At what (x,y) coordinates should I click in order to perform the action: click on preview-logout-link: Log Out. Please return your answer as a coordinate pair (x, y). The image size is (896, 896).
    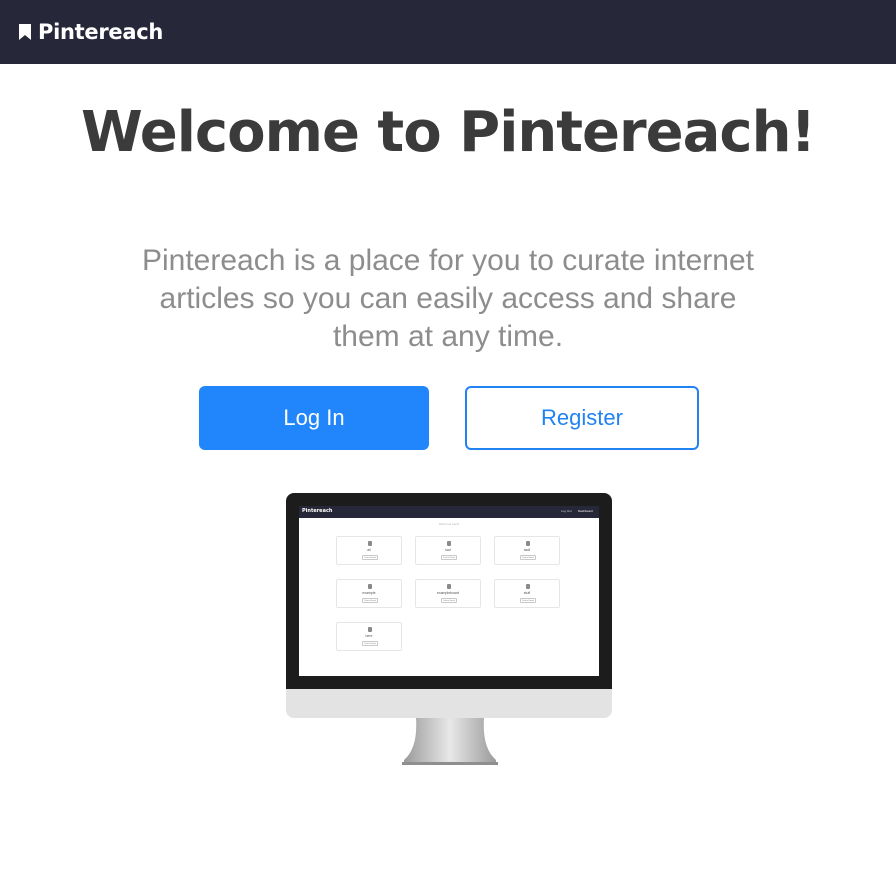
    Looking at the image, I should click on (566, 511).